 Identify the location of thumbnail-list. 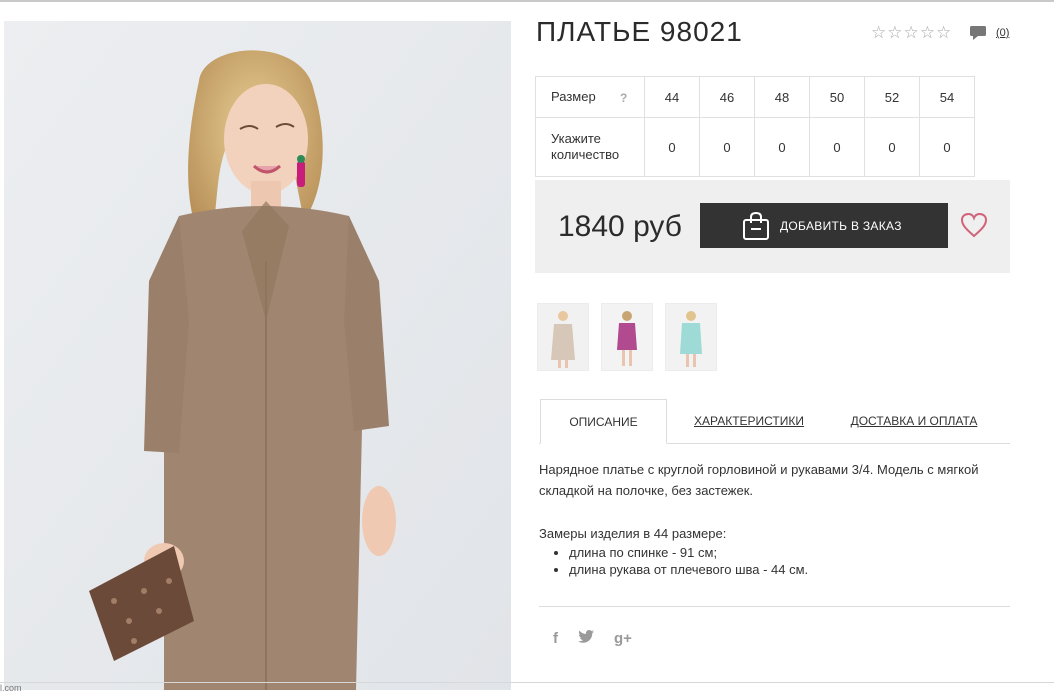
(627, 337).